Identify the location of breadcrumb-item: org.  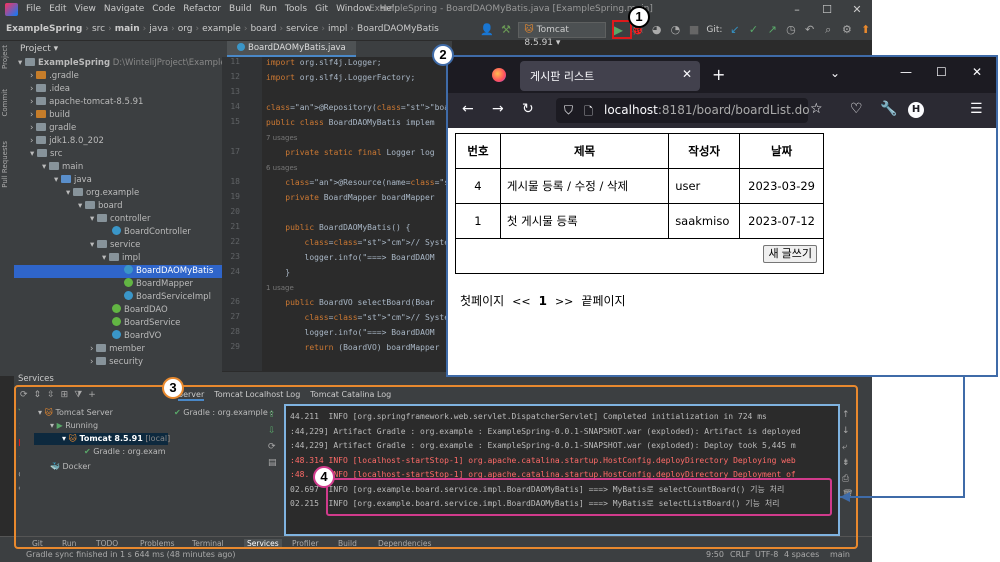
(185, 29).